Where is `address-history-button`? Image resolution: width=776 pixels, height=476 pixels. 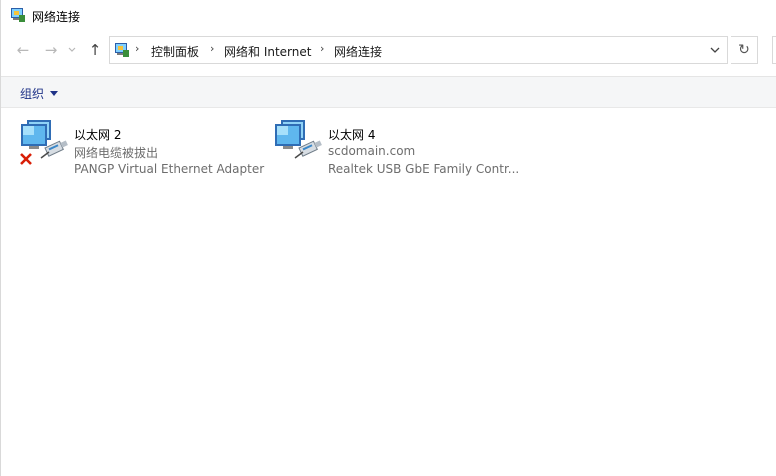 address-history-button is located at coordinates (715, 50).